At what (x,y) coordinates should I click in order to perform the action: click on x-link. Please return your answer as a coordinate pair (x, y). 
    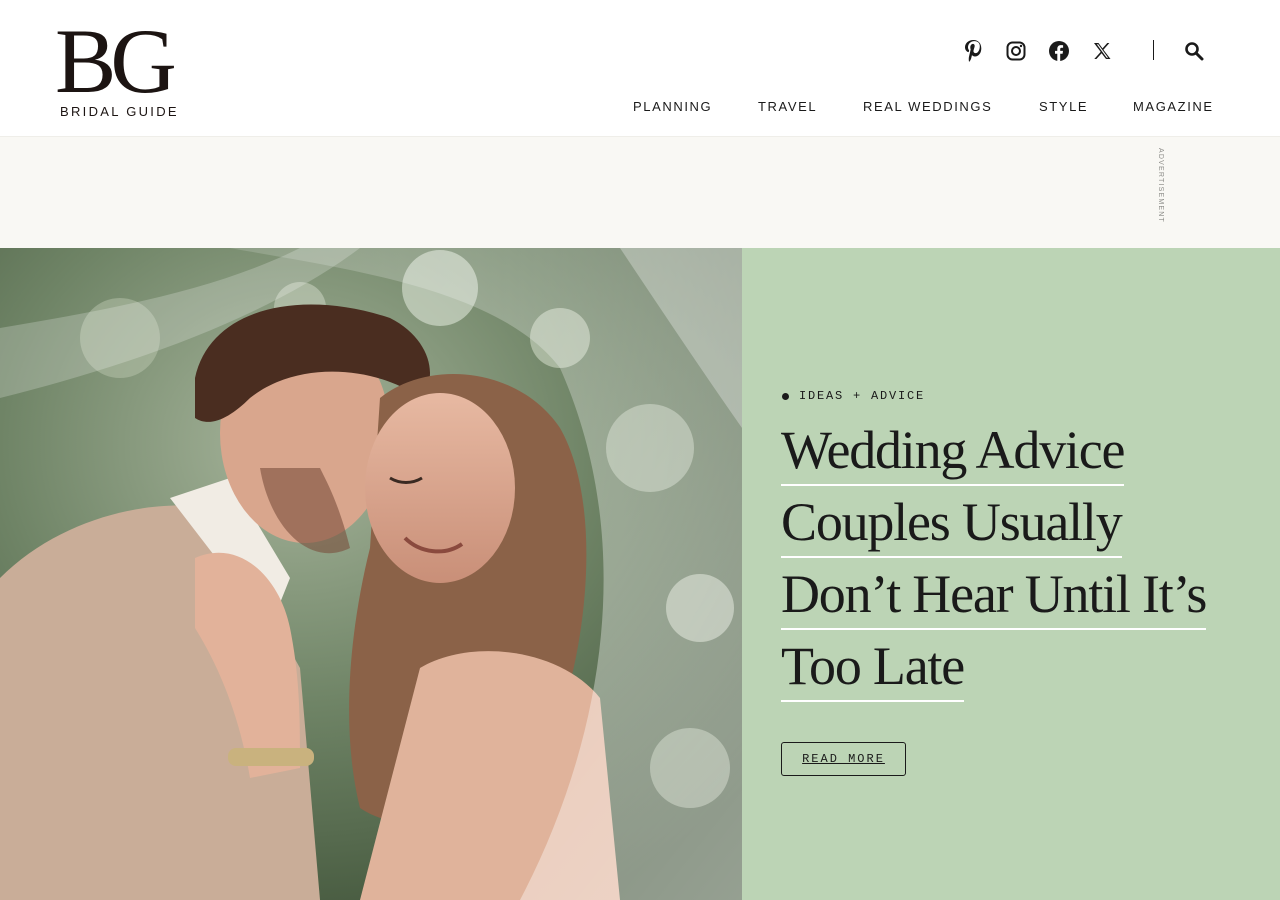
    Looking at the image, I should click on (1102, 51).